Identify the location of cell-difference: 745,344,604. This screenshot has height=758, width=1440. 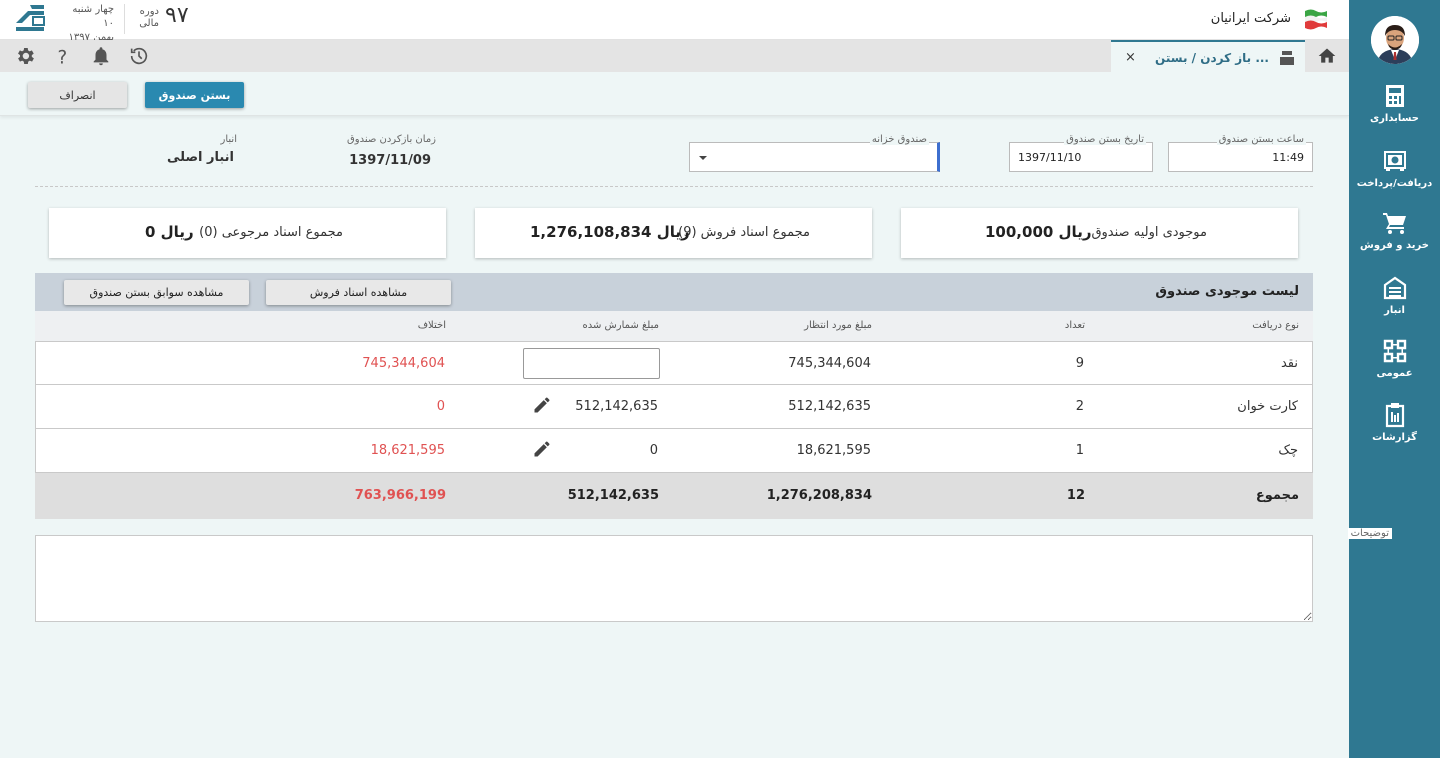
(403, 363).